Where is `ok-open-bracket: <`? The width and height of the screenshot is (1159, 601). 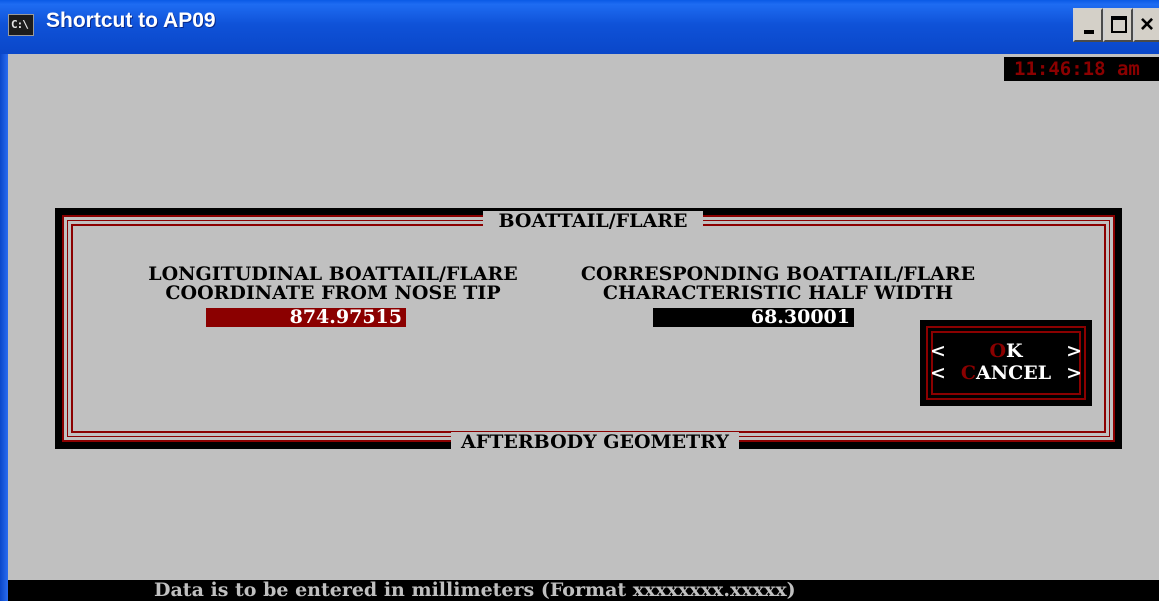
ok-open-bracket: < is located at coordinates (938, 351).